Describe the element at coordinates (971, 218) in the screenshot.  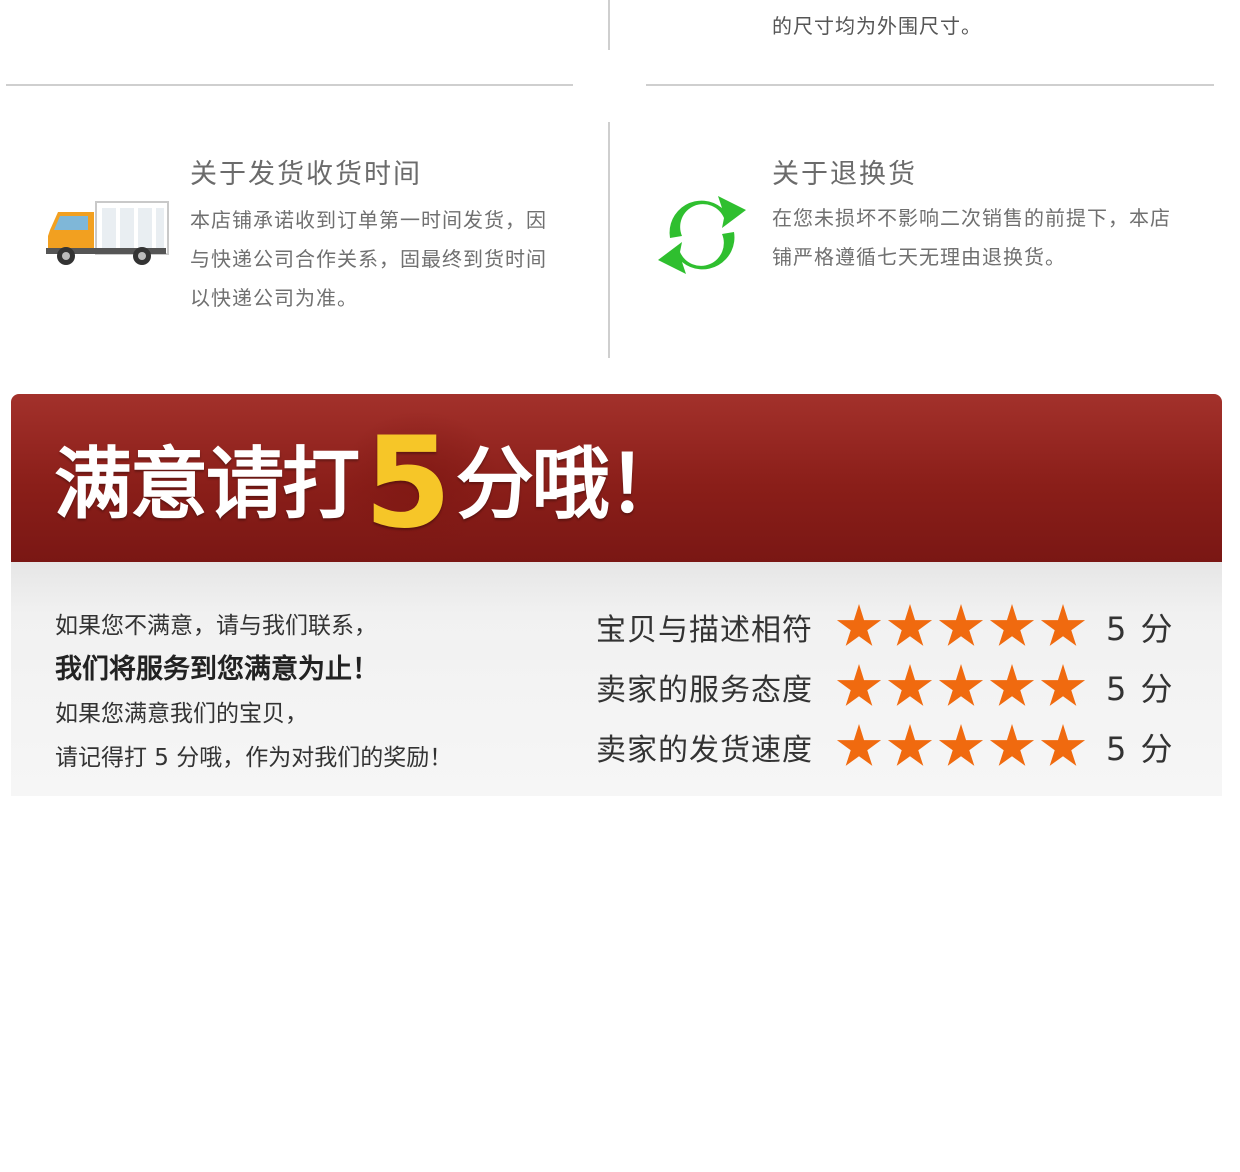
I see `returns-line: 在您未损坏不影响二次销售的前提下，本店` at that location.